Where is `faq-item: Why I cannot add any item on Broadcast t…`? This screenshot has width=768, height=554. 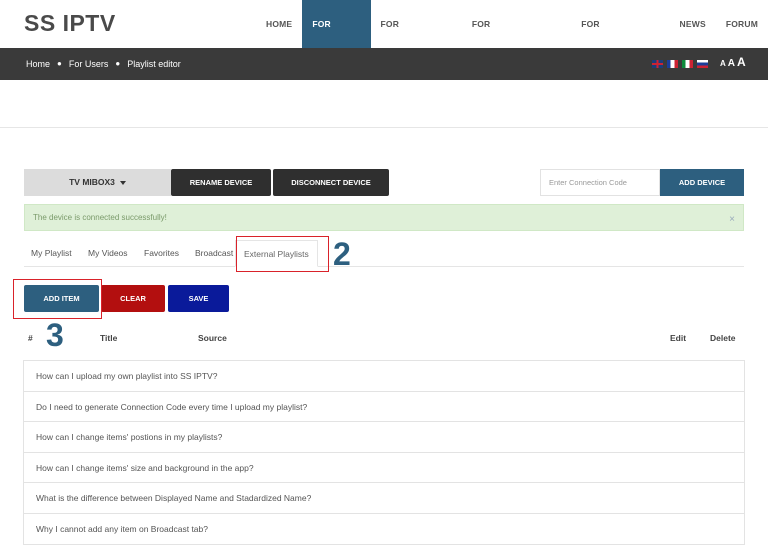
faq-item: Why I cannot add any item on Broadcast t… is located at coordinates (384, 529).